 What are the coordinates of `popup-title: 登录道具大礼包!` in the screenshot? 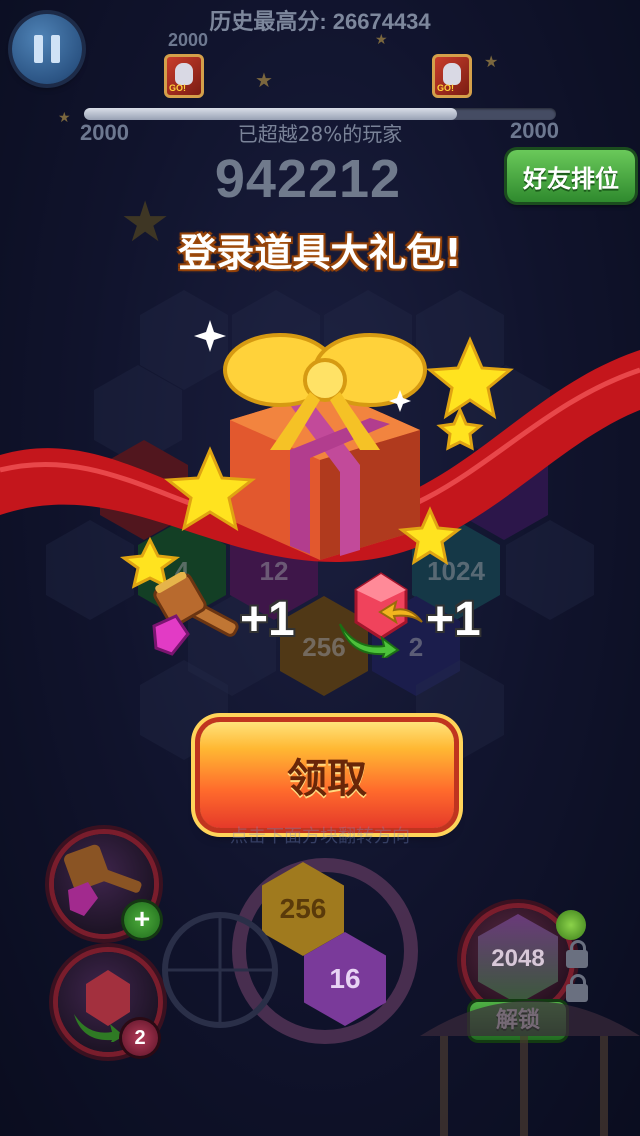 It's located at (320, 253).